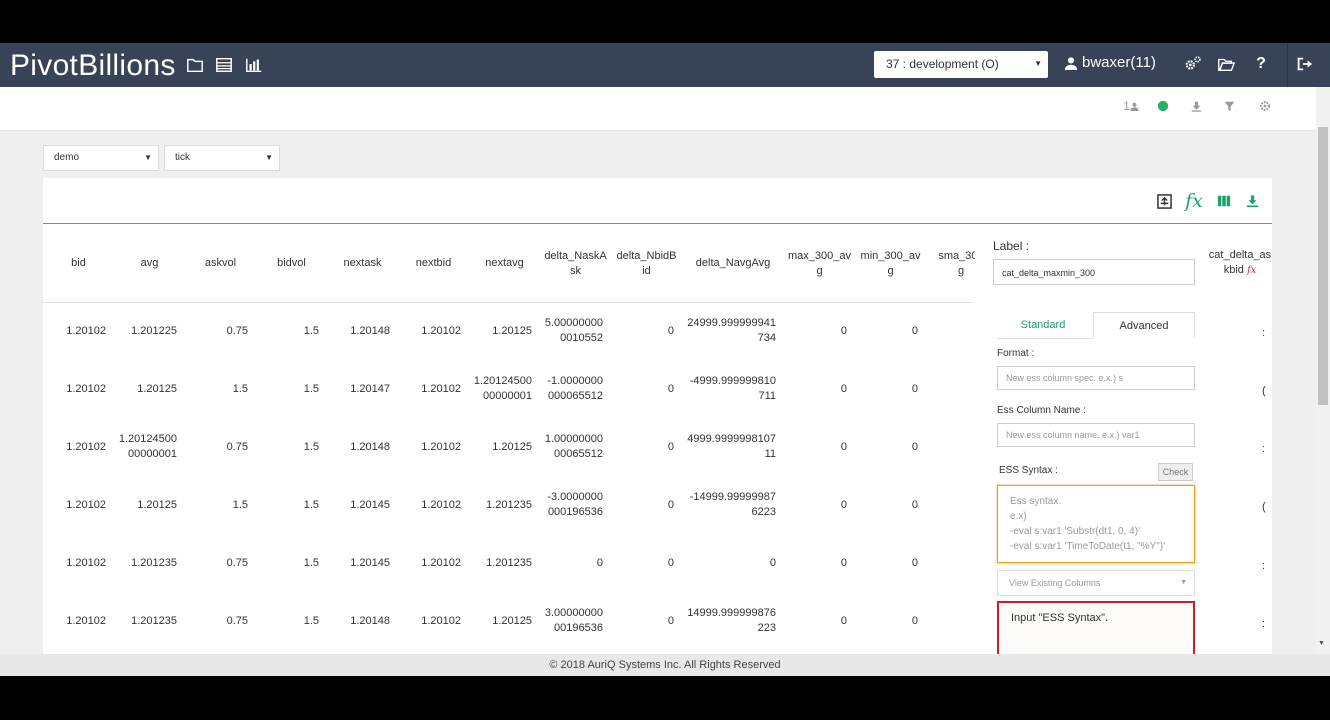  I want to click on user-count-indicator: 1, so click(1131, 106).